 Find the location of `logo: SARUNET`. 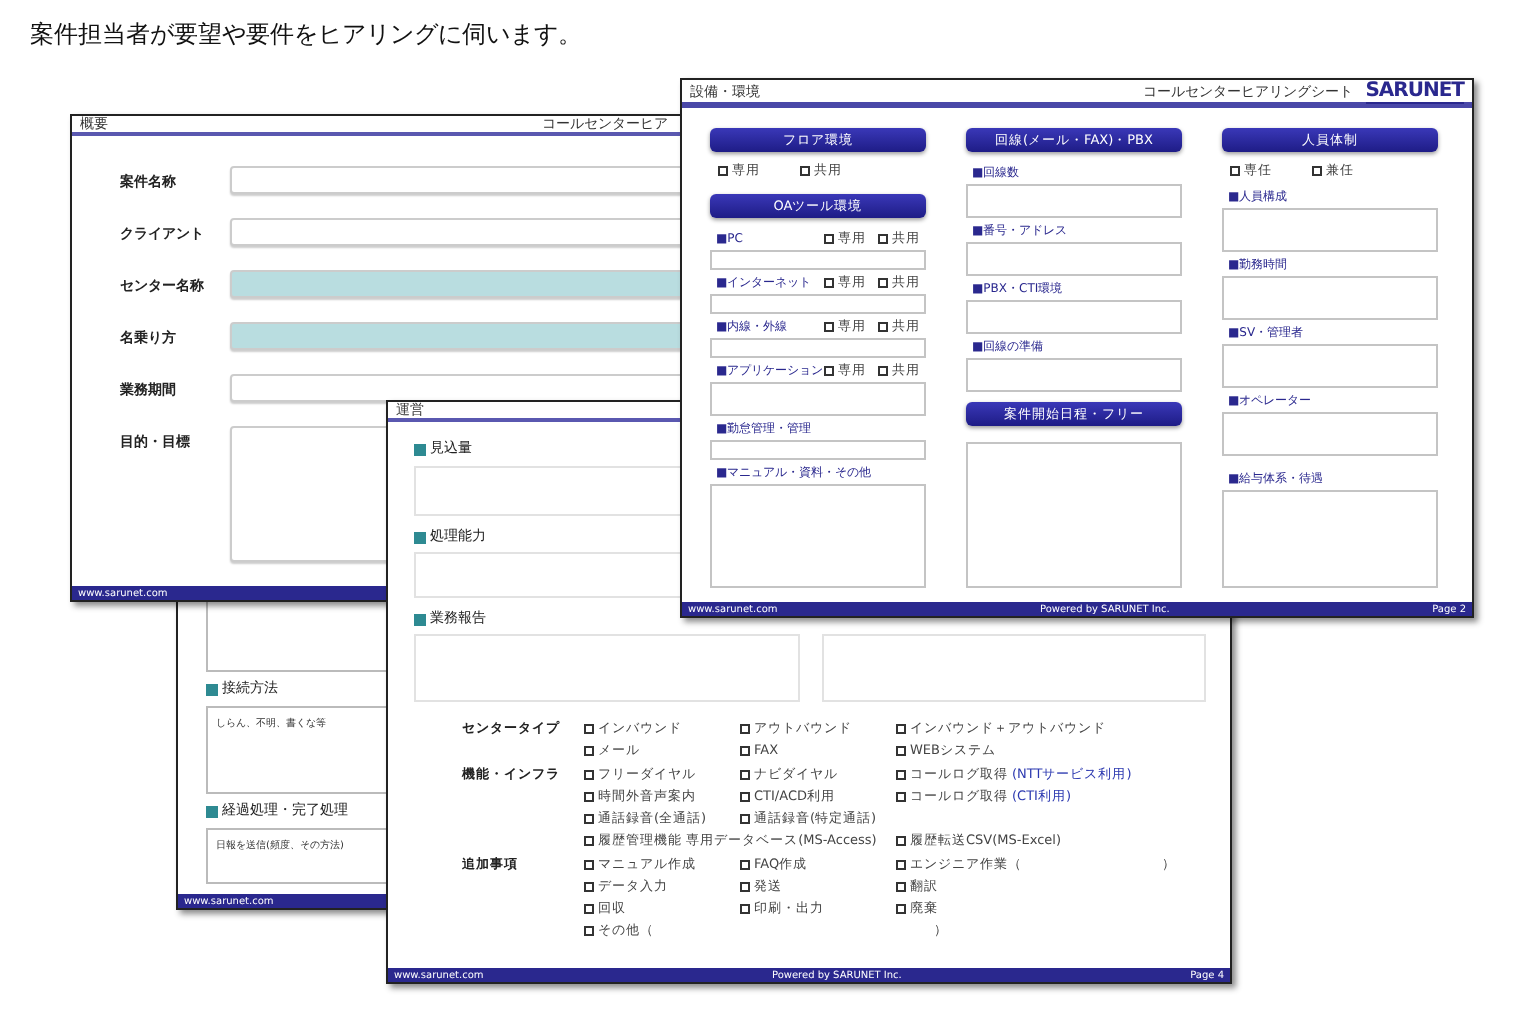

logo: SARUNET is located at coordinates (1414, 91).